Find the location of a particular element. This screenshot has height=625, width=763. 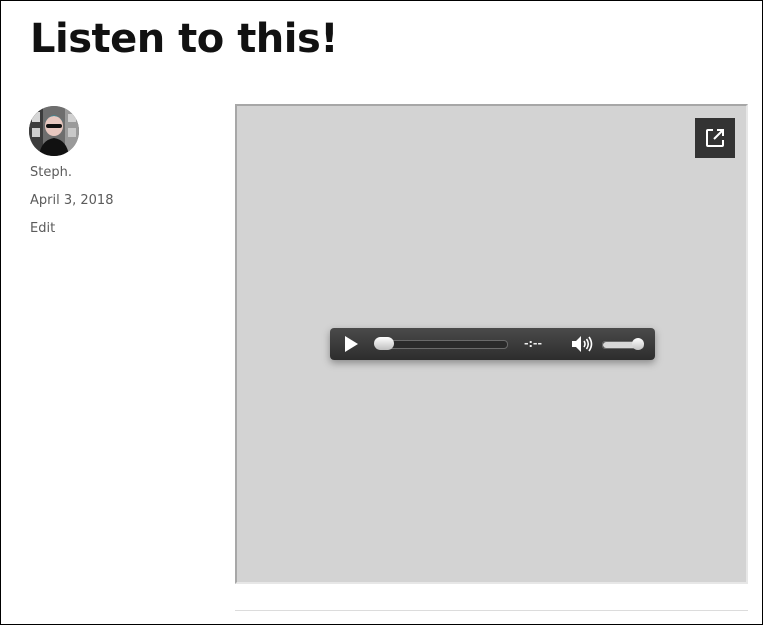

external-link-icon is located at coordinates (715, 138).